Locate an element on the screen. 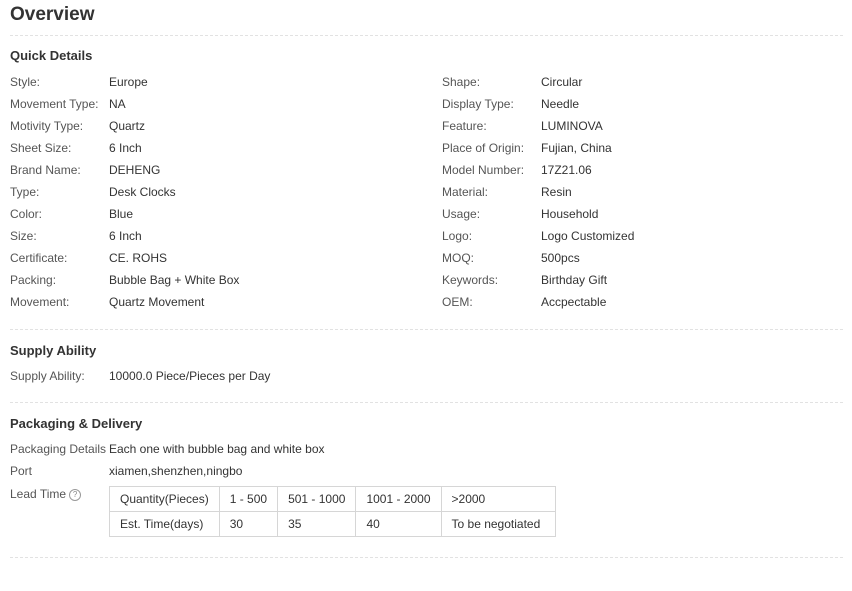 The image size is (852, 591). detail-value: Accpectable is located at coordinates (574, 302).